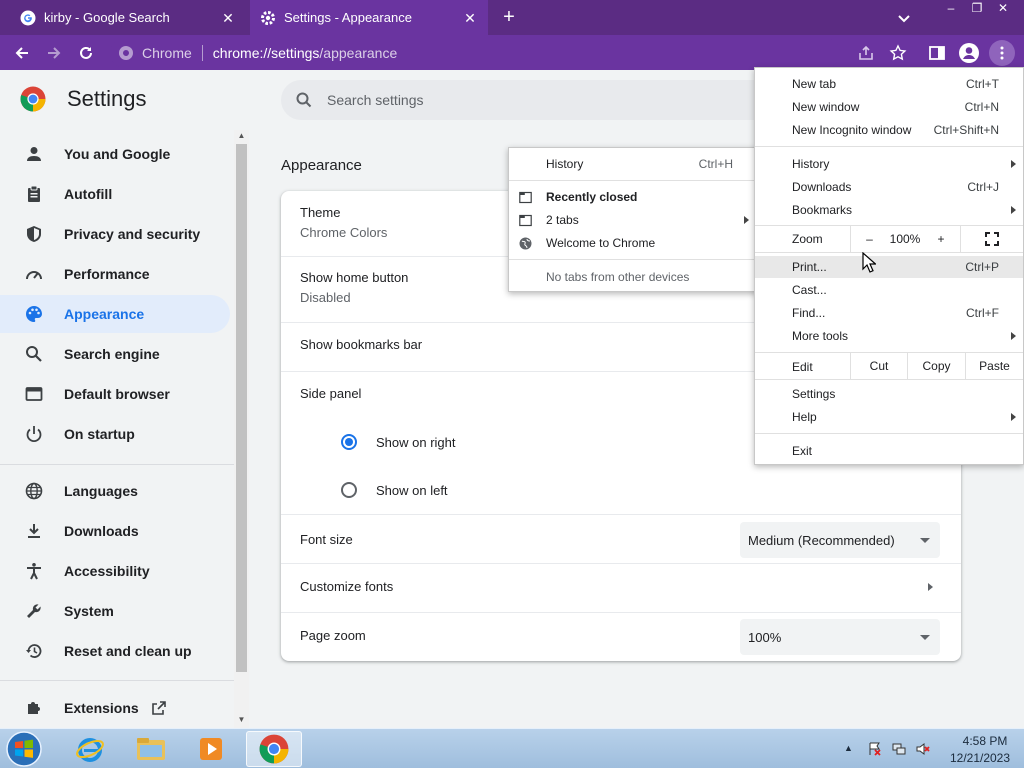 The image size is (1024, 768). I want to click on customize-fonts-row: Customize fonts, so click(621, 588).